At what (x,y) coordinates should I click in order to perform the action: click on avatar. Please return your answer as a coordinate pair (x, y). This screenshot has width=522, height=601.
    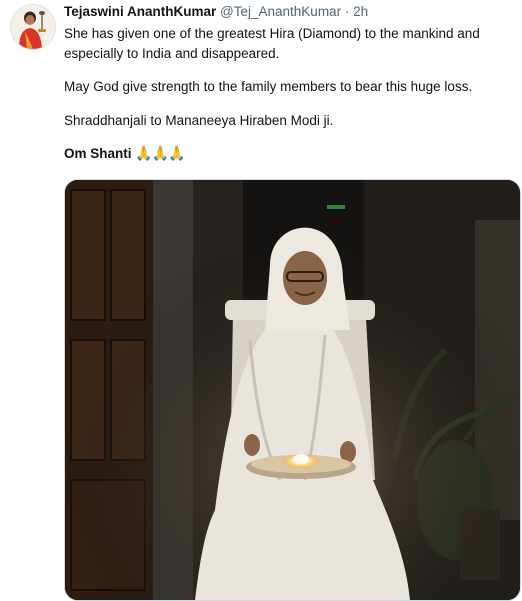
    Looking at the image, I should click on (33, 27).